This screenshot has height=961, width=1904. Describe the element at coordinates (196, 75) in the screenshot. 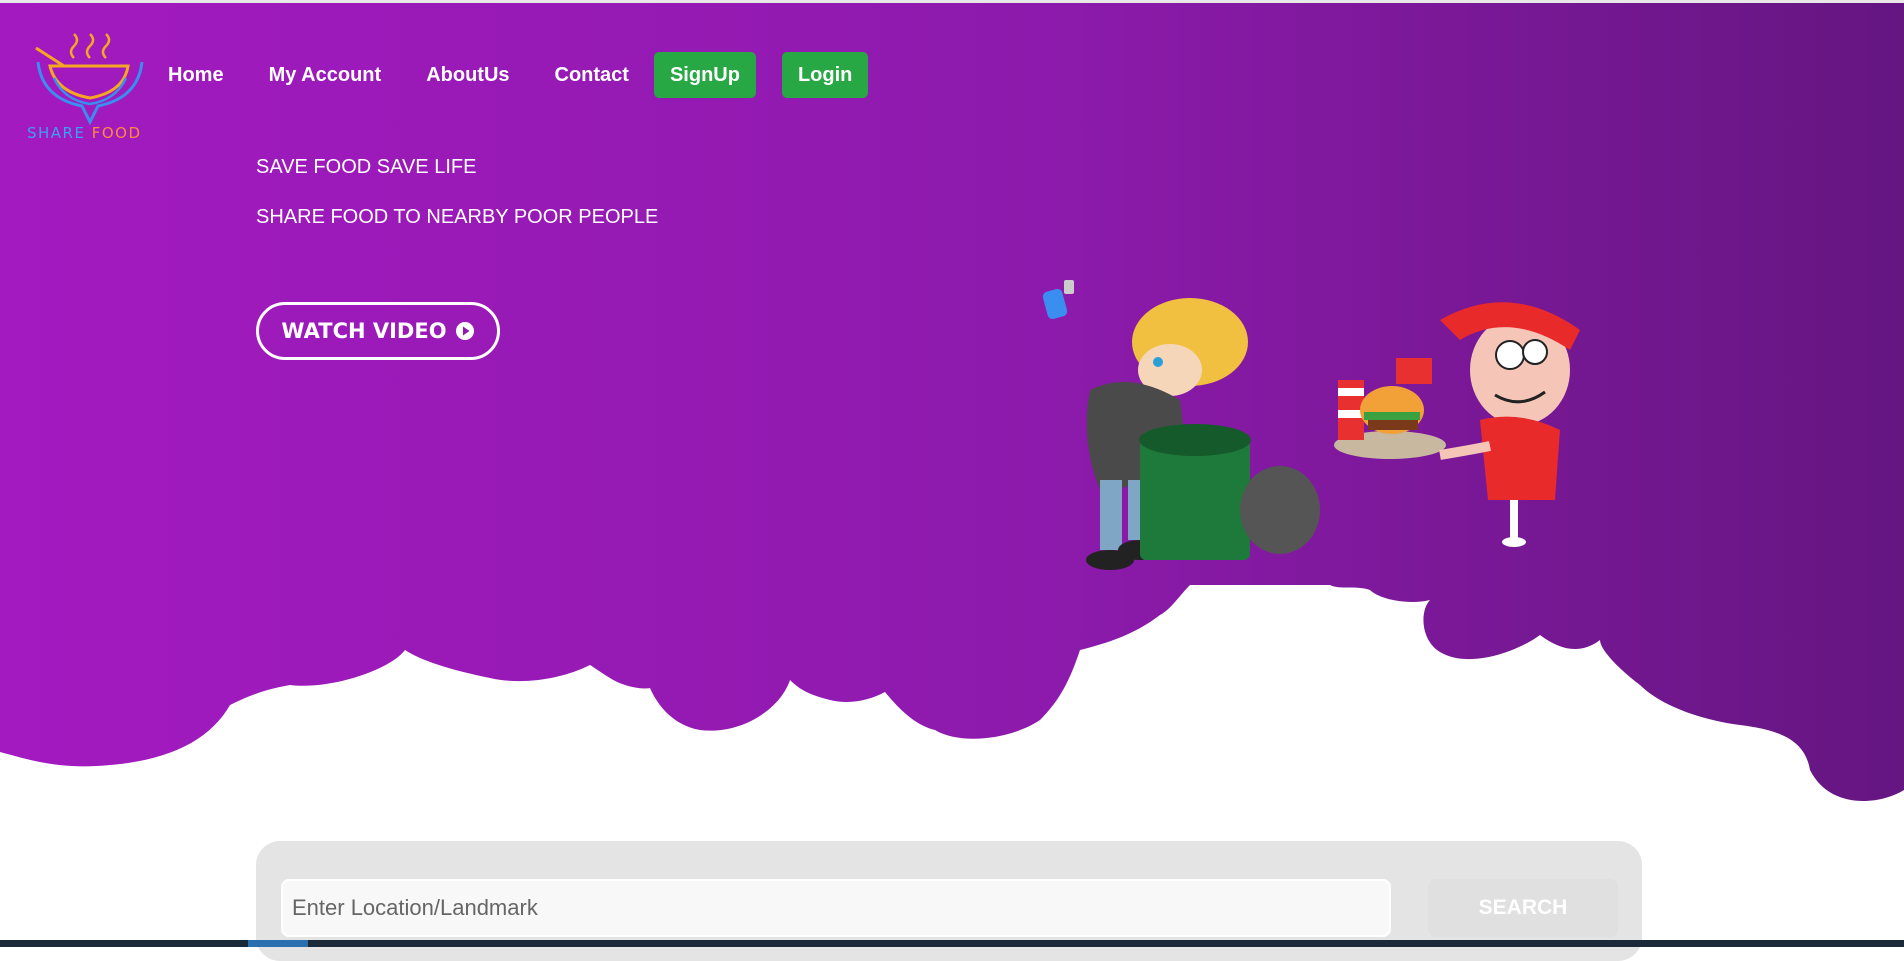

I see `nav-link-home: Home` at that location.